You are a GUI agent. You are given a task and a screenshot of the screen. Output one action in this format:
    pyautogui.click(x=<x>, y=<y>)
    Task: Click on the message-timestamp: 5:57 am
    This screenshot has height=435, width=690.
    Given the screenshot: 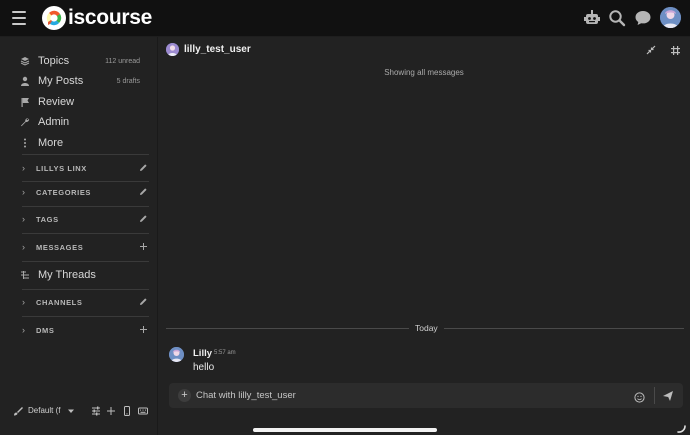 What is the action you would take?
    pyautogui.click(x=225, y=353)
    